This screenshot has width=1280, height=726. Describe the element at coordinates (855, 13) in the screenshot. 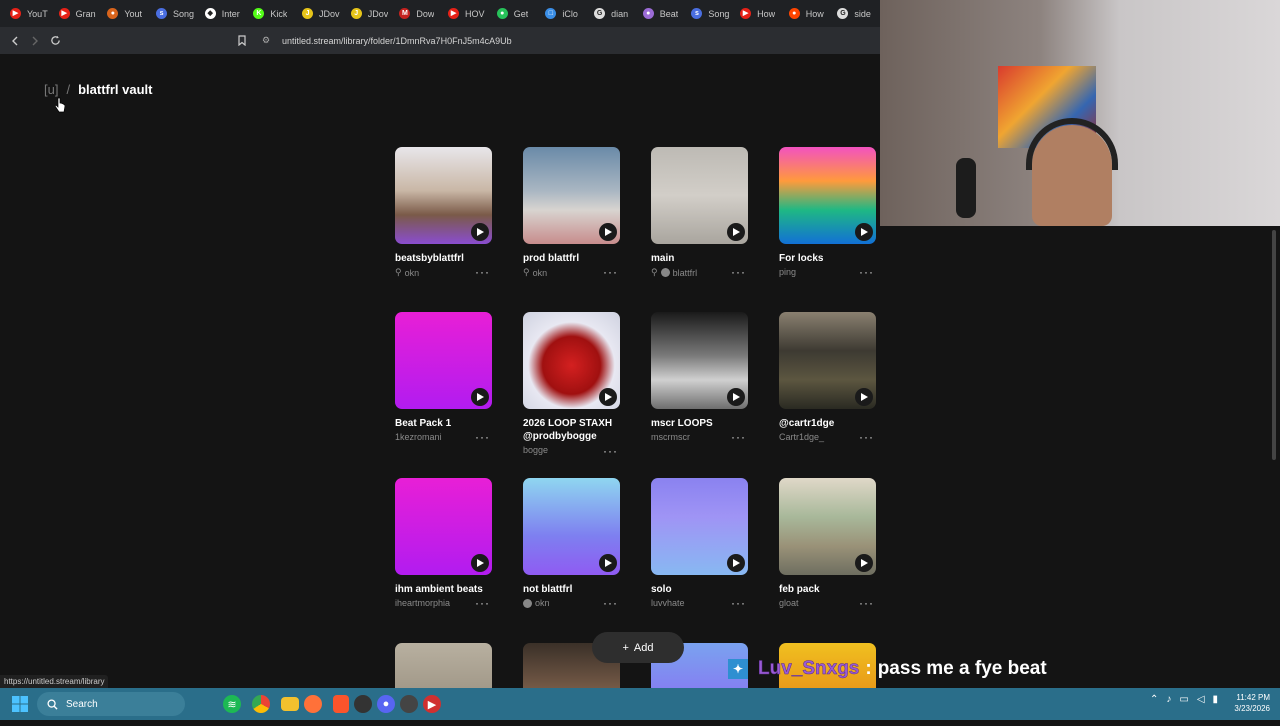

I see `browser-tab: Gside` at that location.